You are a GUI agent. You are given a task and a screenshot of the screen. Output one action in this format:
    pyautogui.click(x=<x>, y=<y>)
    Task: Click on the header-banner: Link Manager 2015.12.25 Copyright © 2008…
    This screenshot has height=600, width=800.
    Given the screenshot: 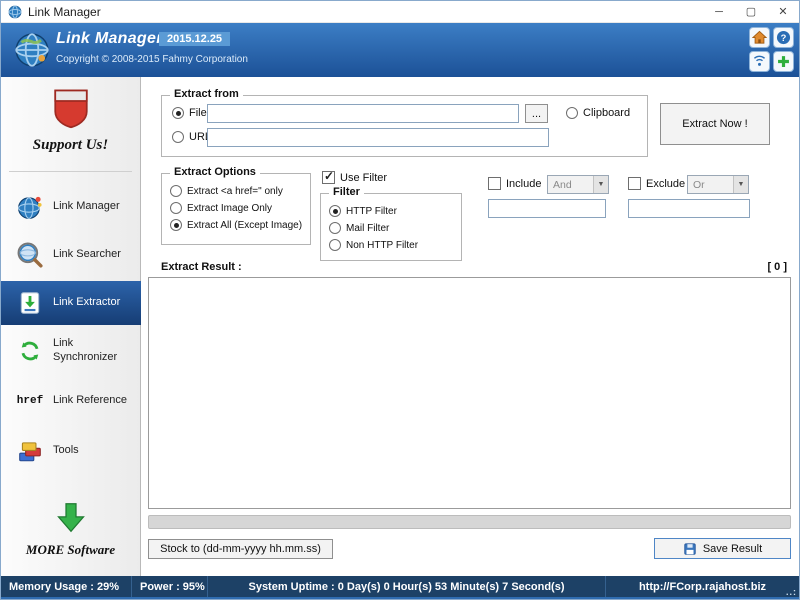 What is the action you would take?
    pyautogui.click(x=400, y=50)
    